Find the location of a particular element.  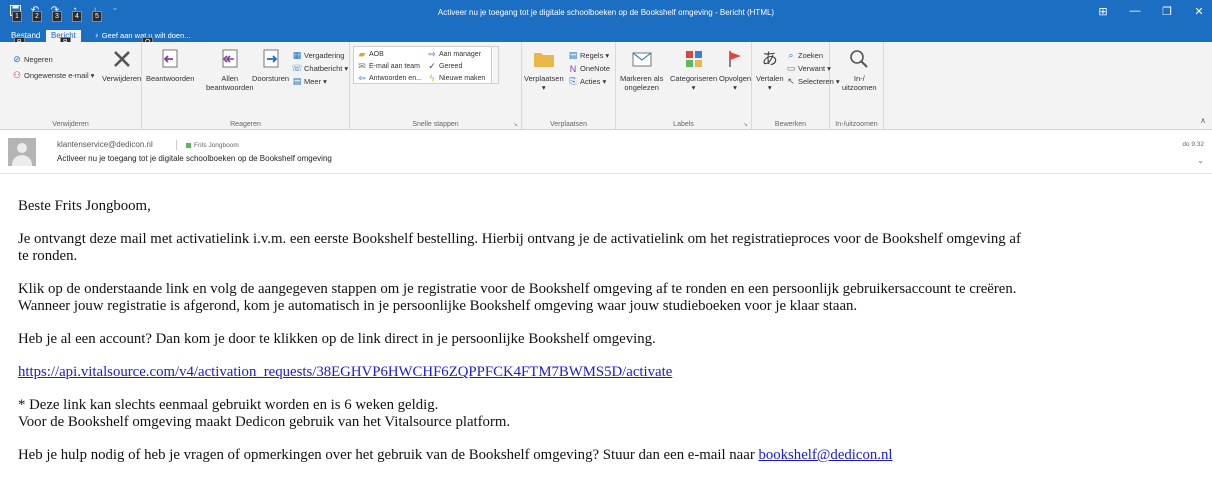

select-label: Selecteren is located at coordinates (816, 81).